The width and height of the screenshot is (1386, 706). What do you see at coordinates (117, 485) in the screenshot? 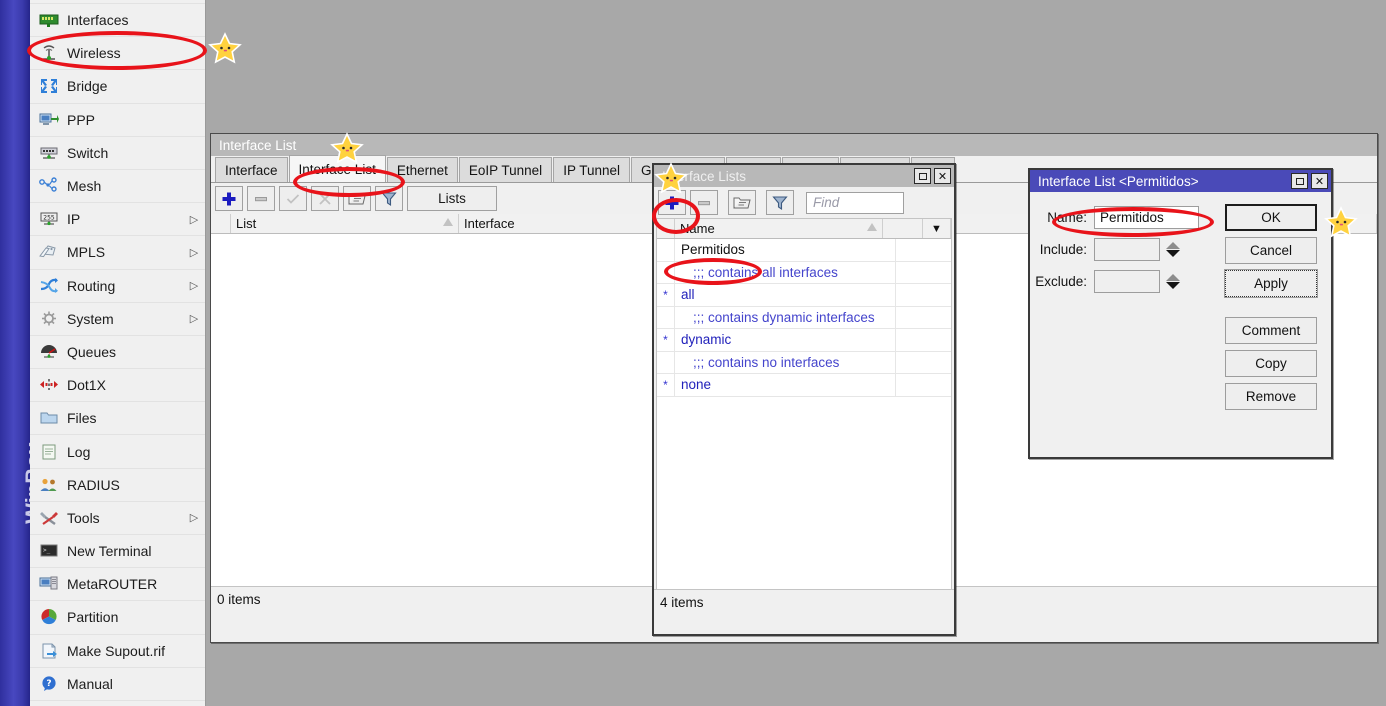
I see `sidebar-item-radius: RADIUS` at bounding box center [117, 485].